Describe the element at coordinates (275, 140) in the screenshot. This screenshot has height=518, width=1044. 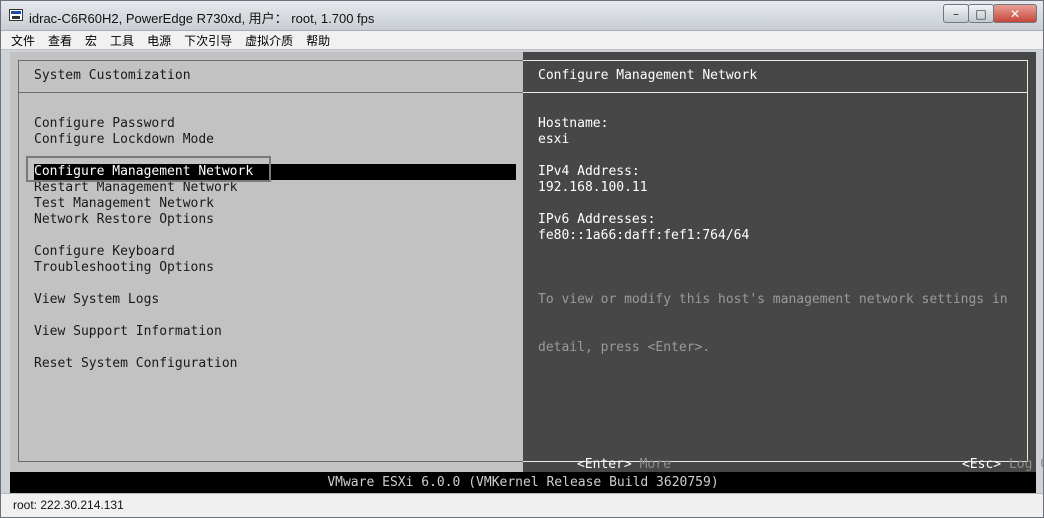
I see `option-configure-lockdown-mode: Configure Lockdown Mode` at that location.